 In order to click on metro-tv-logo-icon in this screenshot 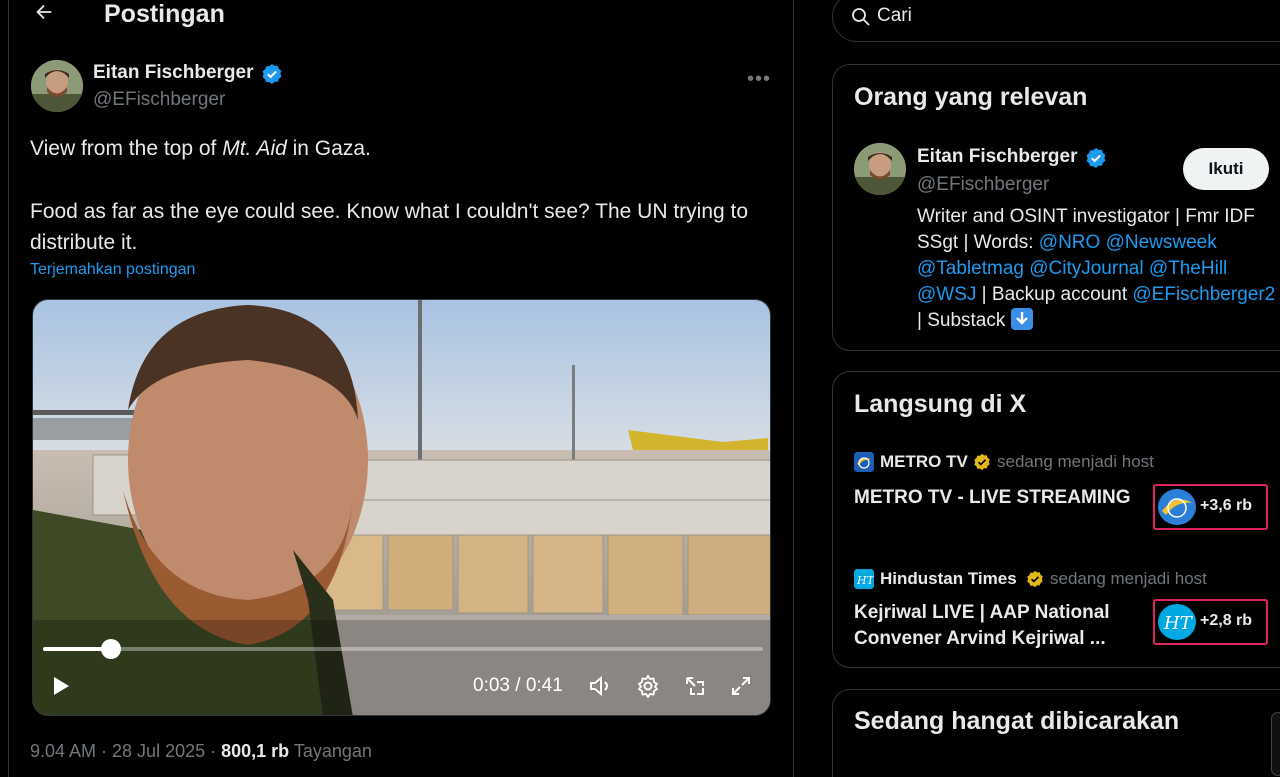, I will do `click(864, 462)`.